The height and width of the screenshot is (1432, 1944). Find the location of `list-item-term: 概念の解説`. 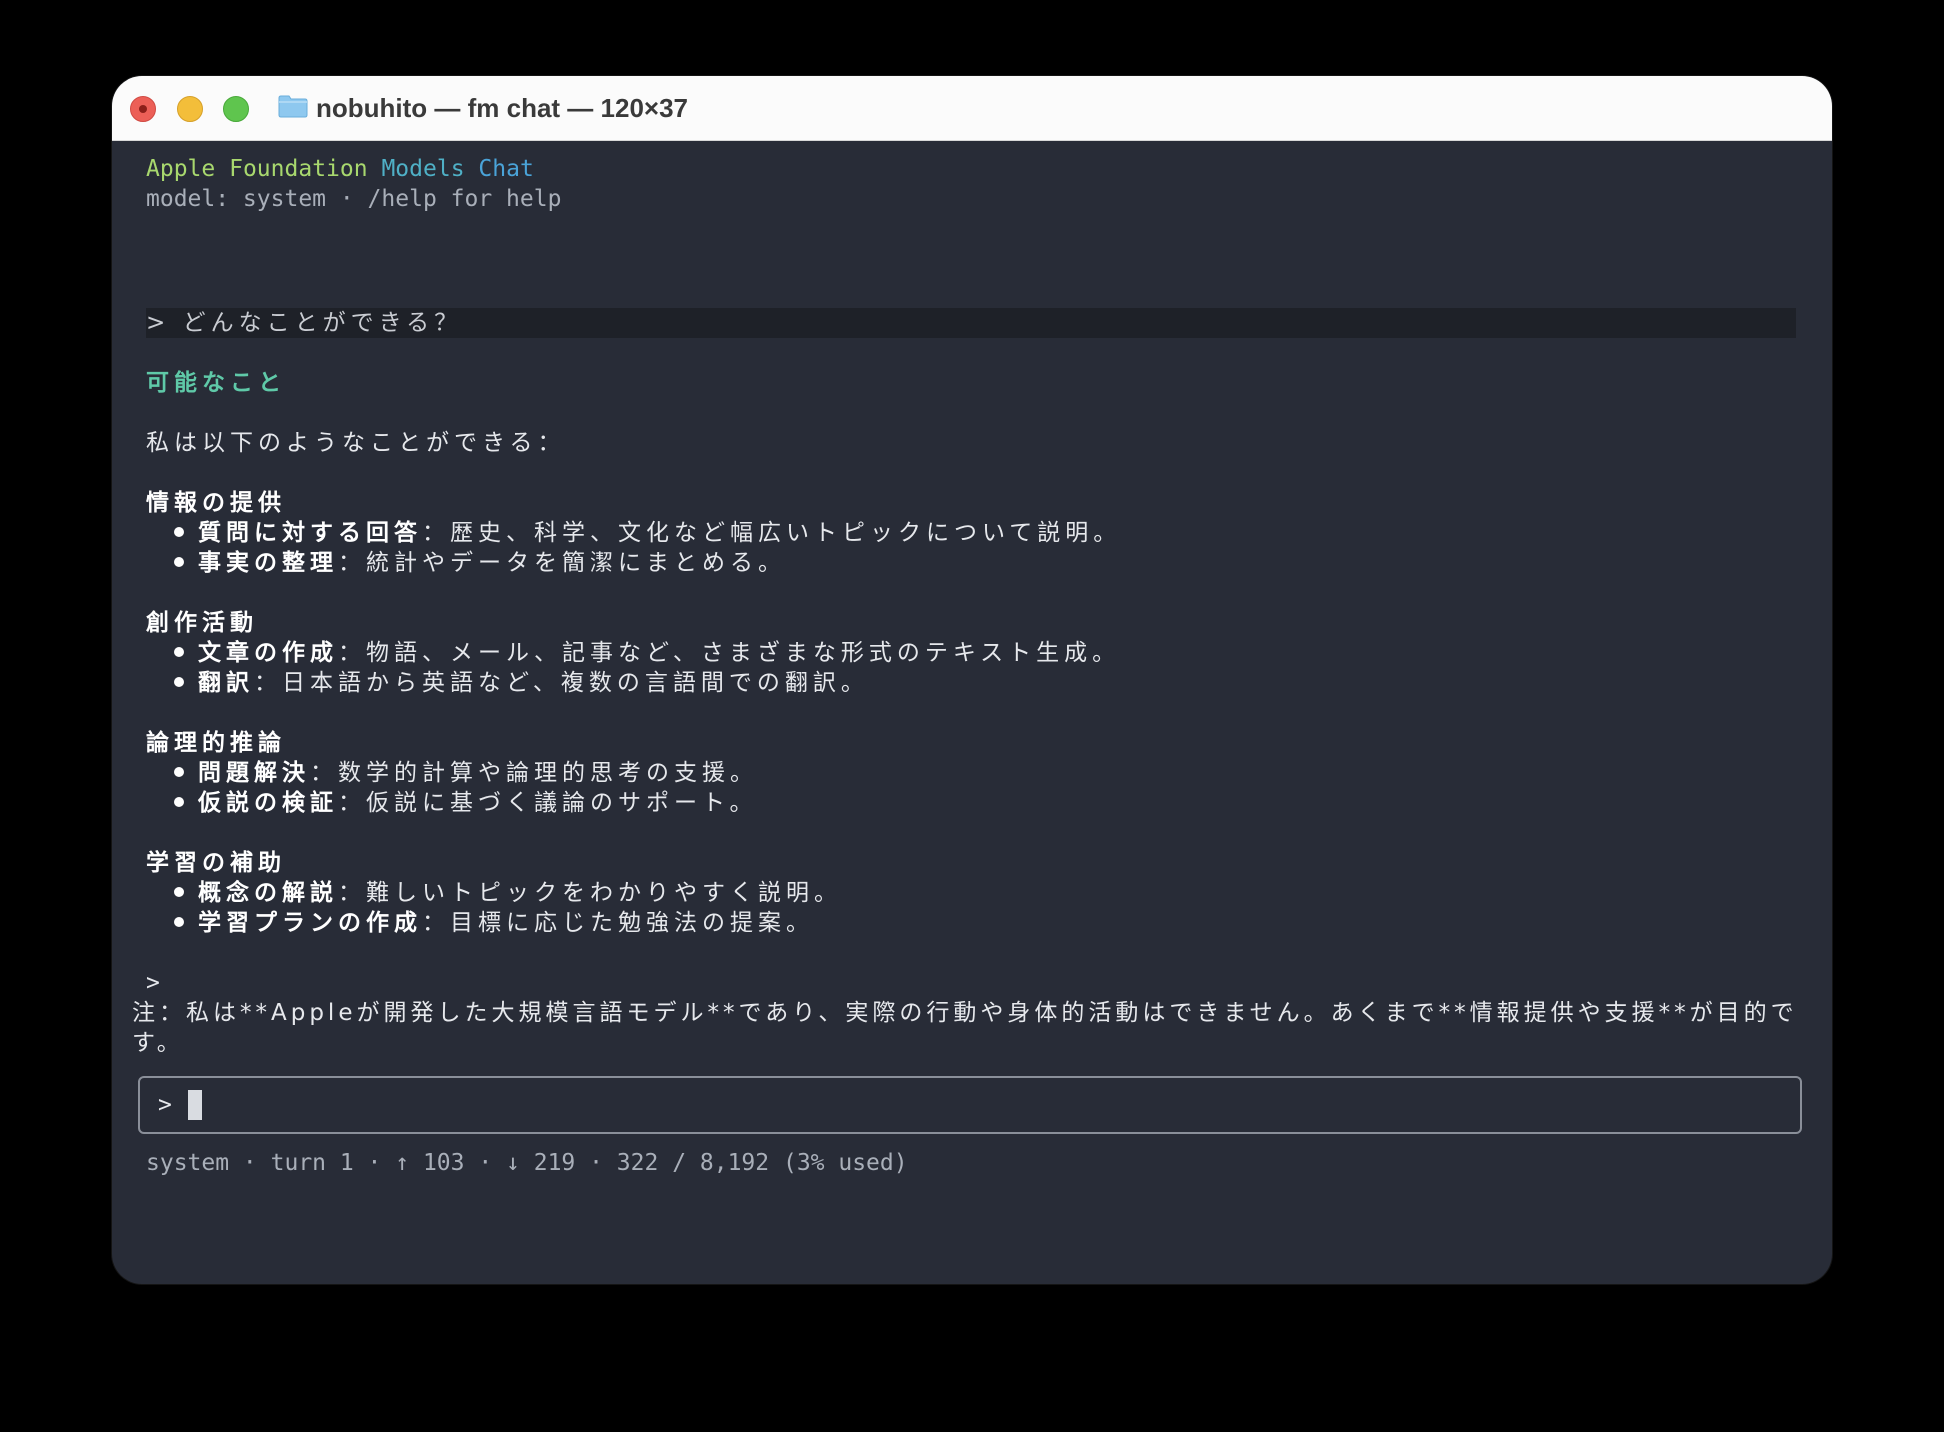

list-item-term: 概念の解説 is located at coordinates (268, 893).